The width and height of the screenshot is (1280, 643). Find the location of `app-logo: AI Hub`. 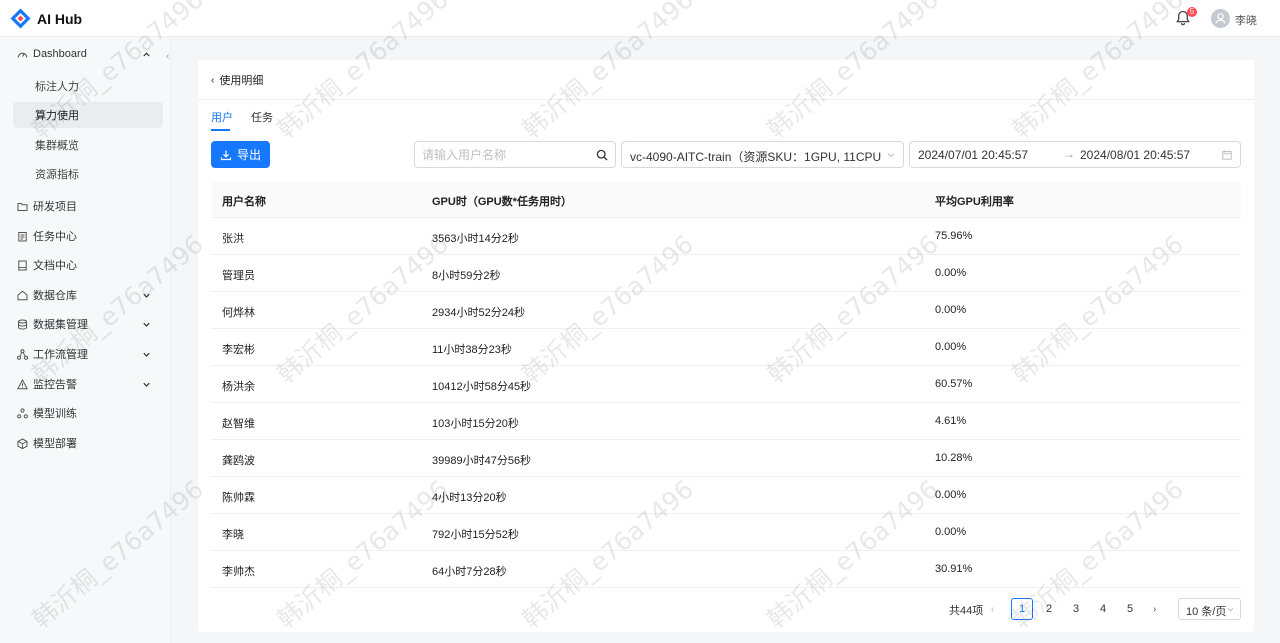

app-logo: AI Hub is located at coordinates (46, 18).